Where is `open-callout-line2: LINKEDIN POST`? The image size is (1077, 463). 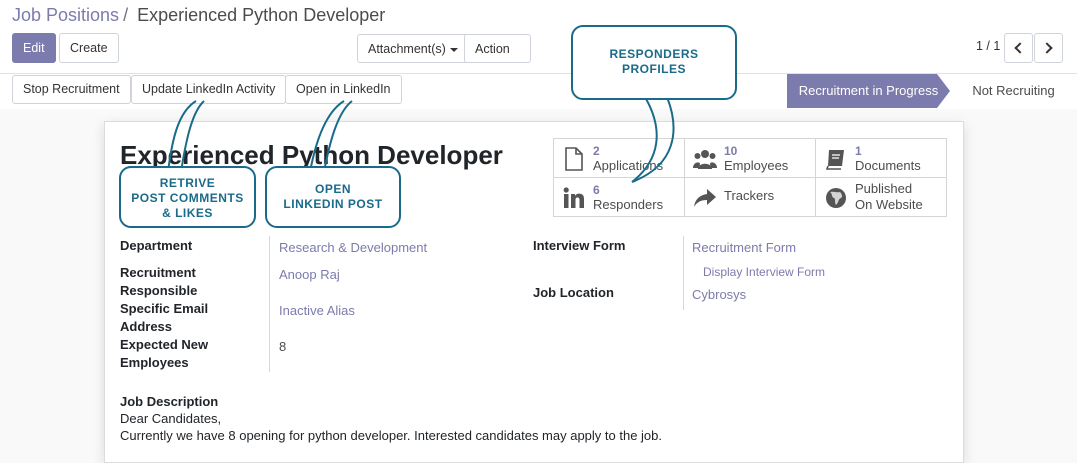 open-callout-line2: LINKEDIN POST is located at coordinates (333, 204).